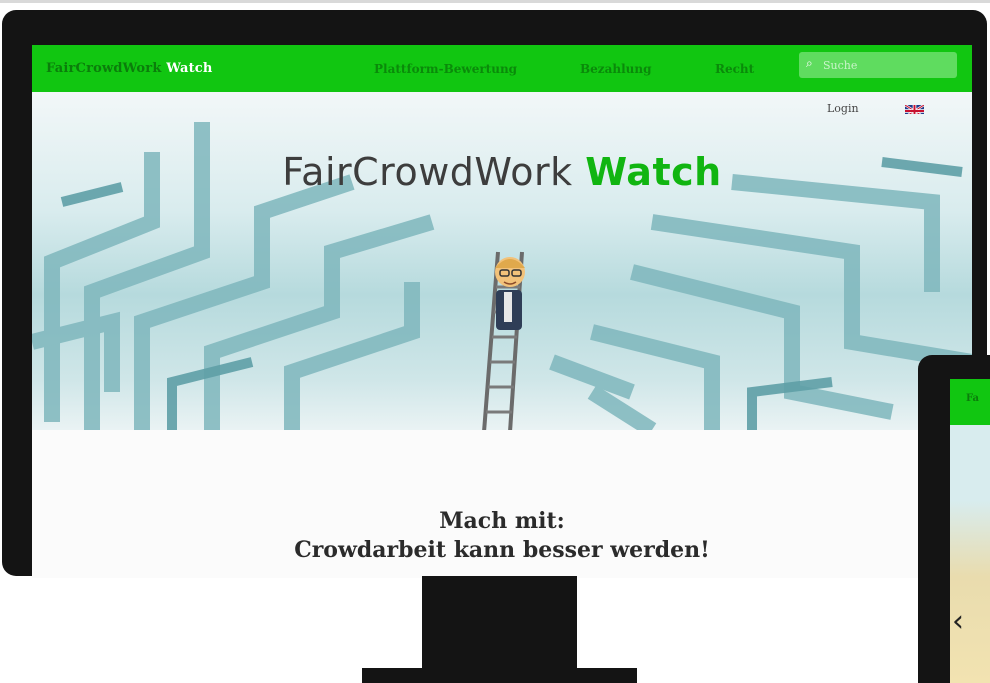 The height and width of the screenshot is (683, 990). I want to click on window-top-border, so click(495, 1).